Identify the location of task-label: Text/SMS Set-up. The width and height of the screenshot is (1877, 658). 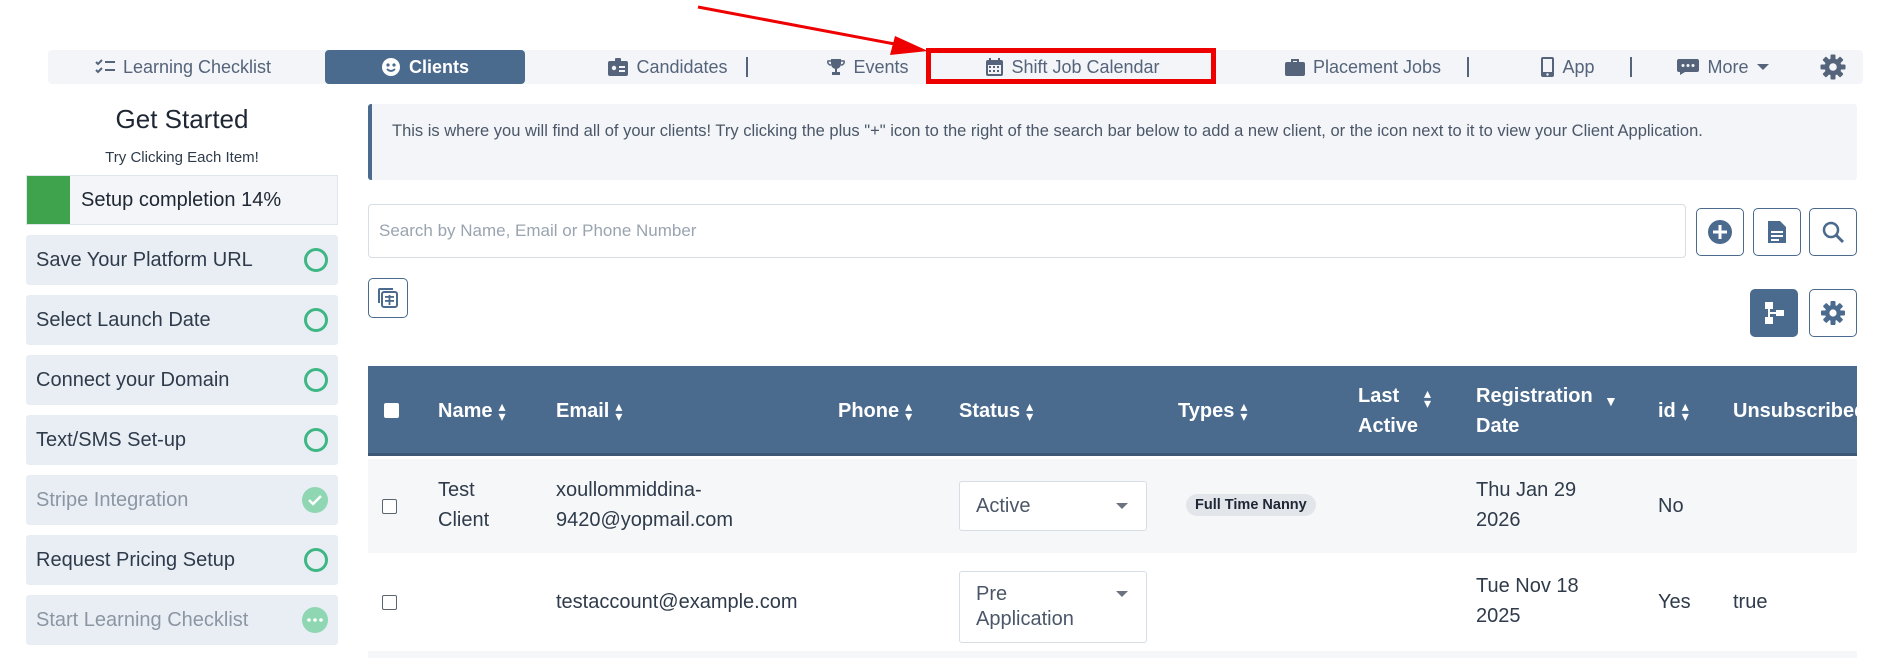
(111, 439).